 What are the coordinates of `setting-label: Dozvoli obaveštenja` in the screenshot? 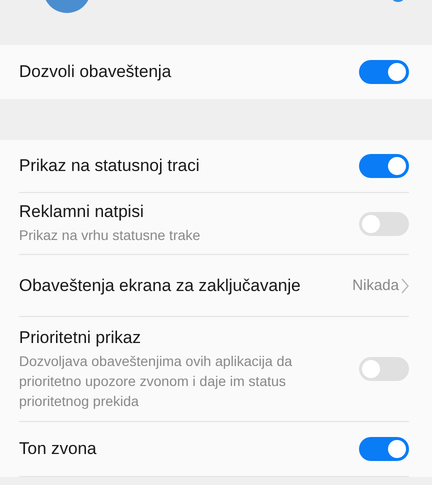 It's located at (95, 72).